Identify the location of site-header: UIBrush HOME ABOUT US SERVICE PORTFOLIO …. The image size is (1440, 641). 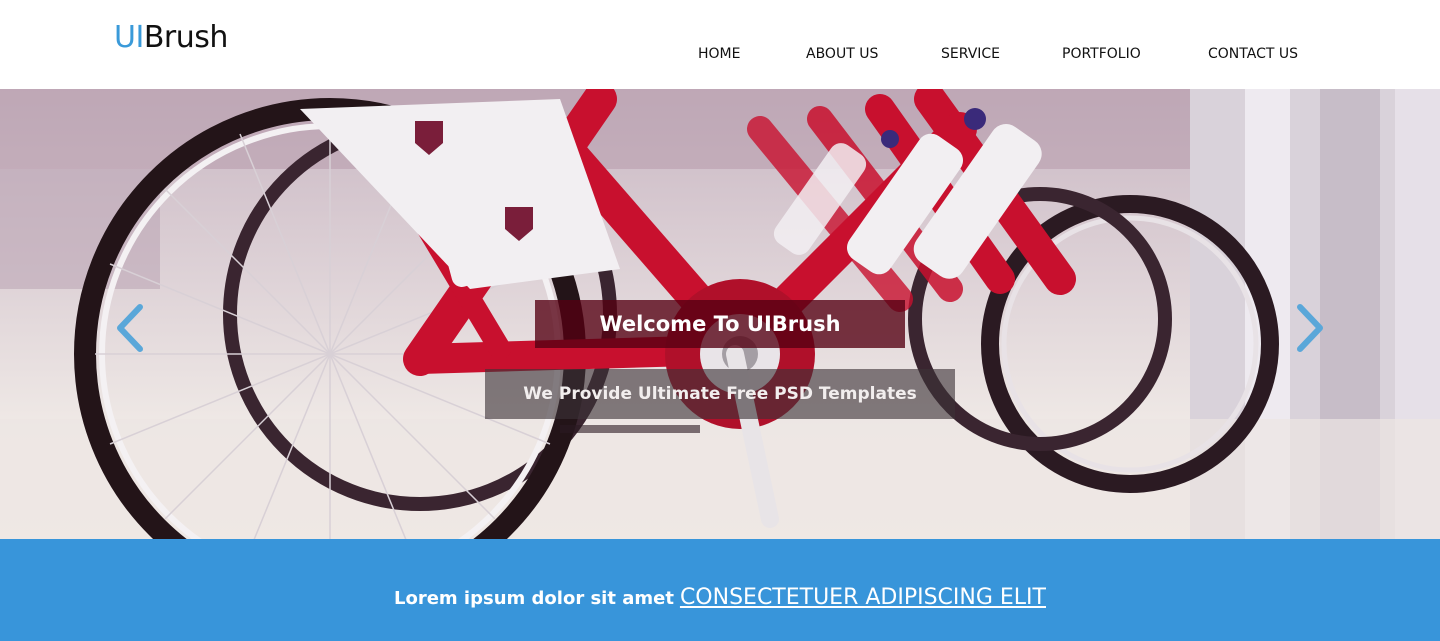
(720, 44).